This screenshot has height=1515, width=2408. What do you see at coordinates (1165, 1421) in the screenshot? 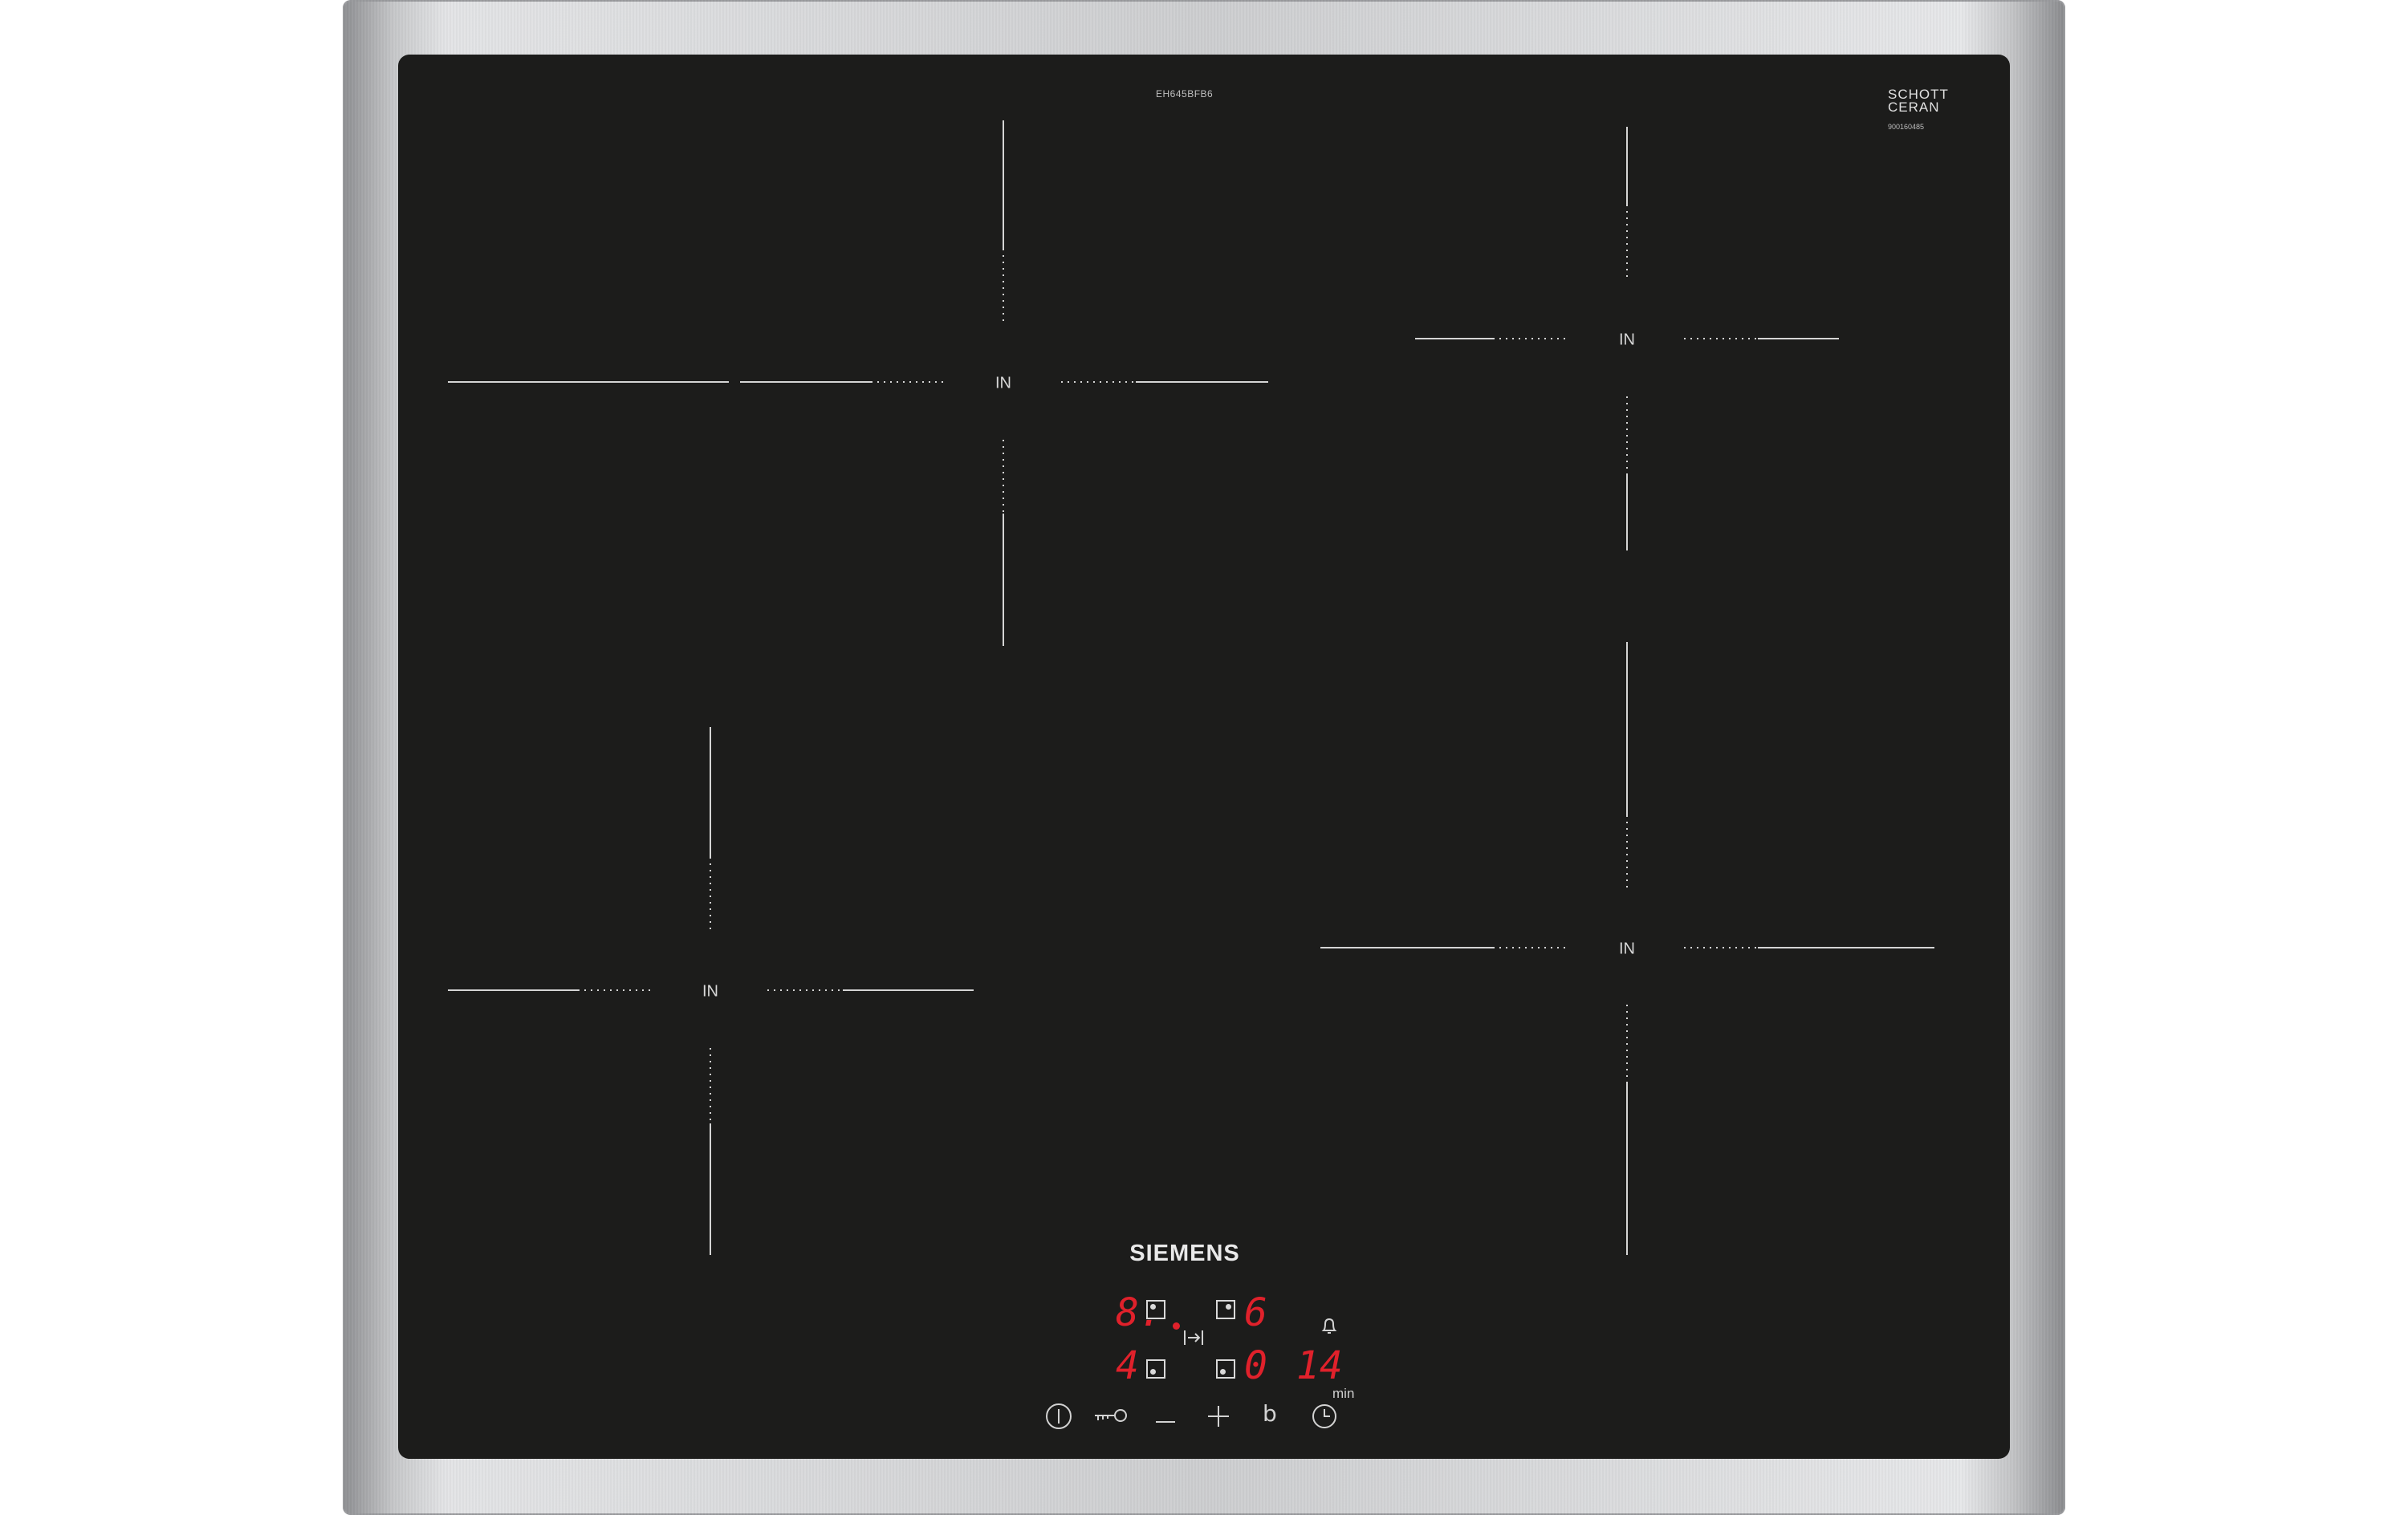
I see `minus-icon` at bounding box center [1165, 1421].